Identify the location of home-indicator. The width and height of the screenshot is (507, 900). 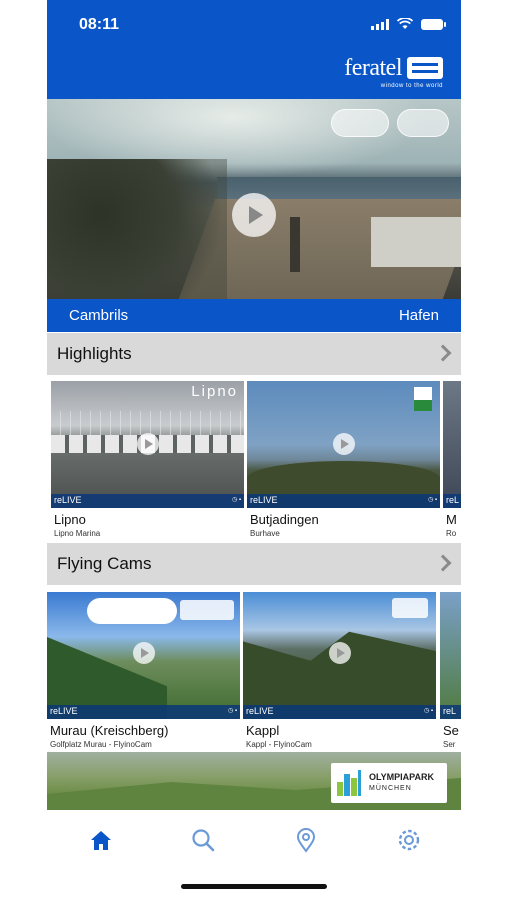
(254, 886).